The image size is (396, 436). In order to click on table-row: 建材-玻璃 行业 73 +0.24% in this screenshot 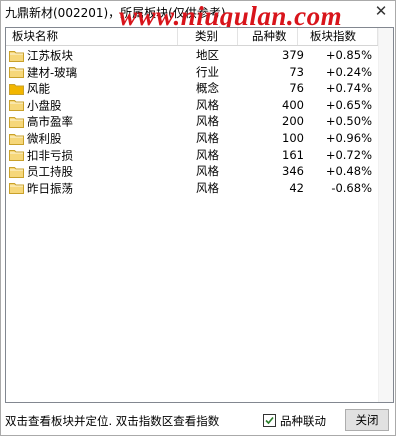, I will do `click(192, 72)`.